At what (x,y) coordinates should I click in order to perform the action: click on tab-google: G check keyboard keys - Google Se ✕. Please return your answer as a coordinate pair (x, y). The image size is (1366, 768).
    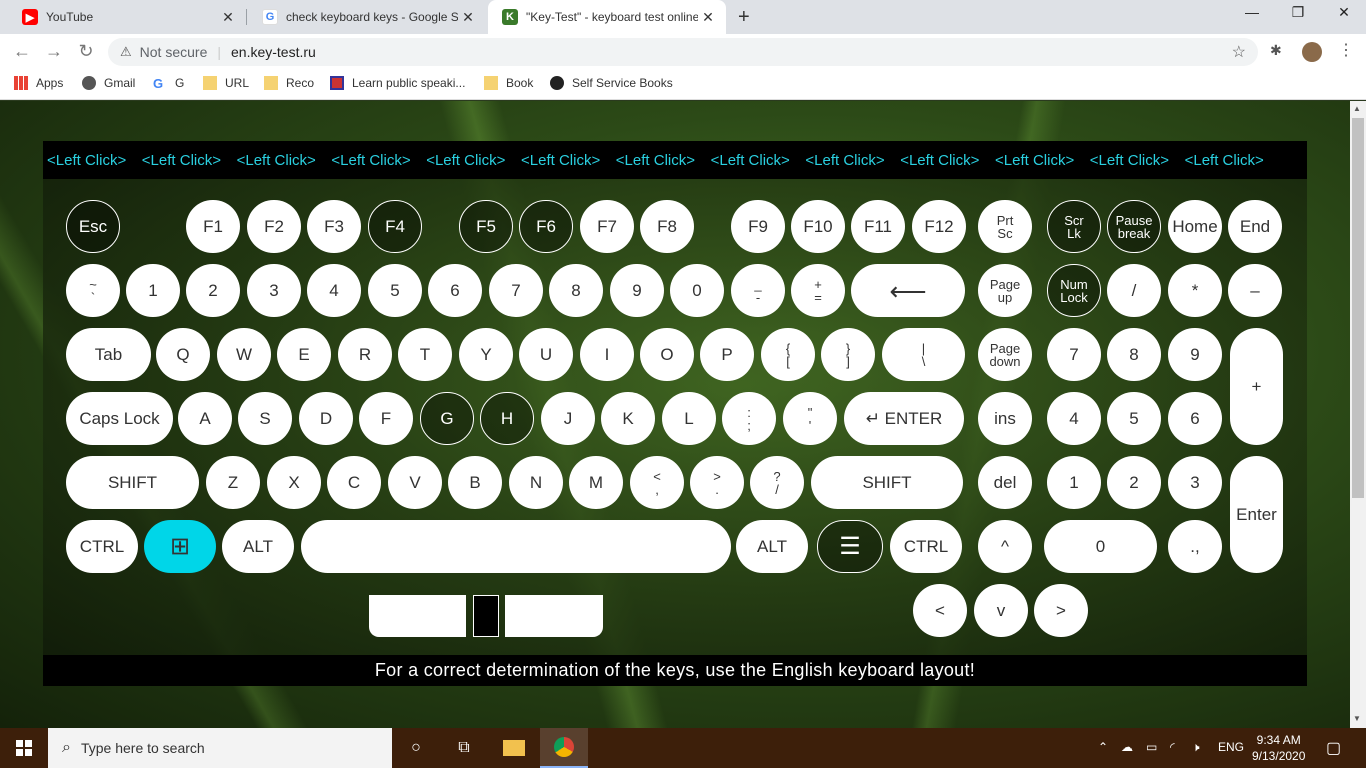
    Looking at the image, I should click on (367, 17).